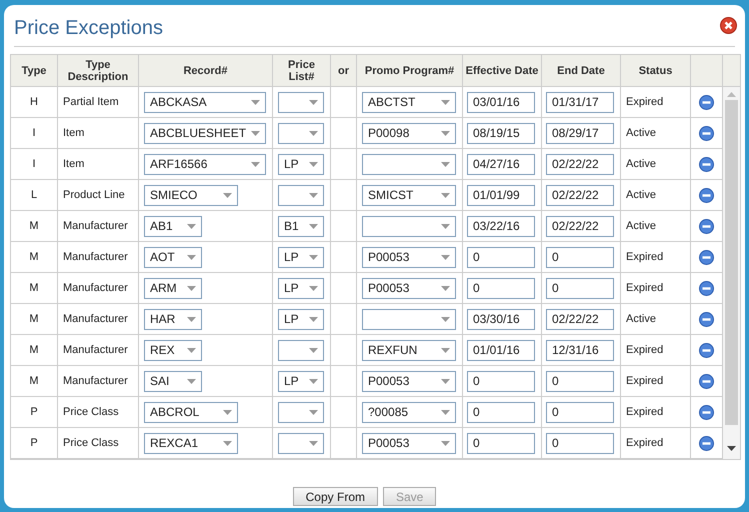 This screenshot has width=749, height=512. What do you see at coordinates (580, 350) in the screenshot?
I see `date-field: 12/31/16` at bounding box center [580, 350].